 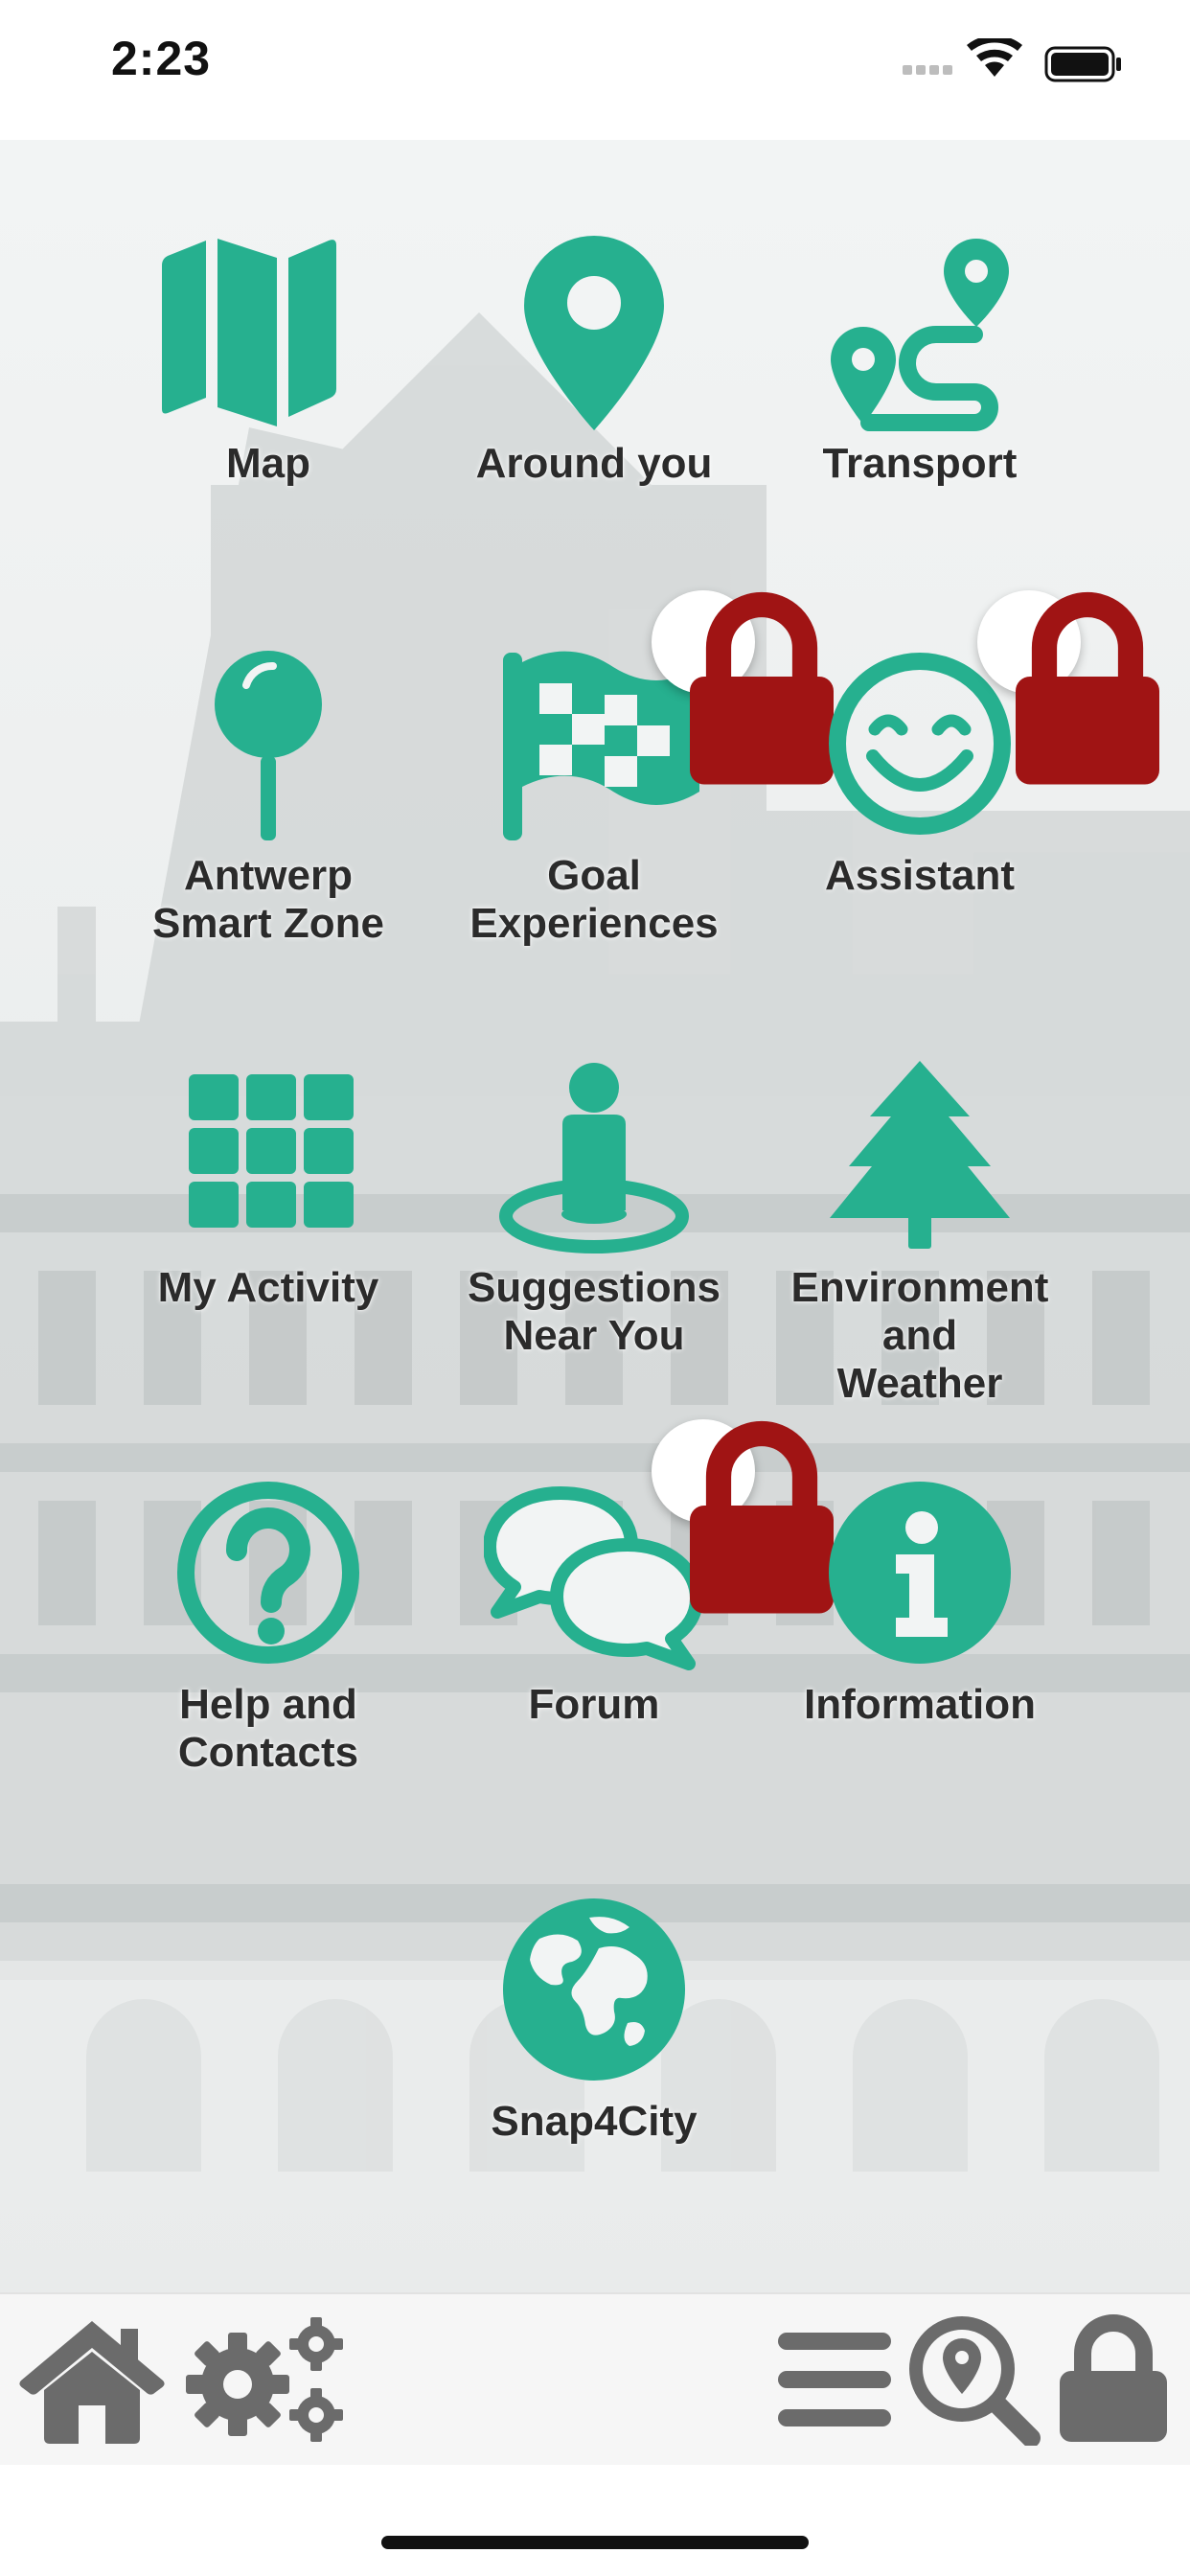 I want to click on tile-label: Environment and Weather, so click(x=920, y=1335).